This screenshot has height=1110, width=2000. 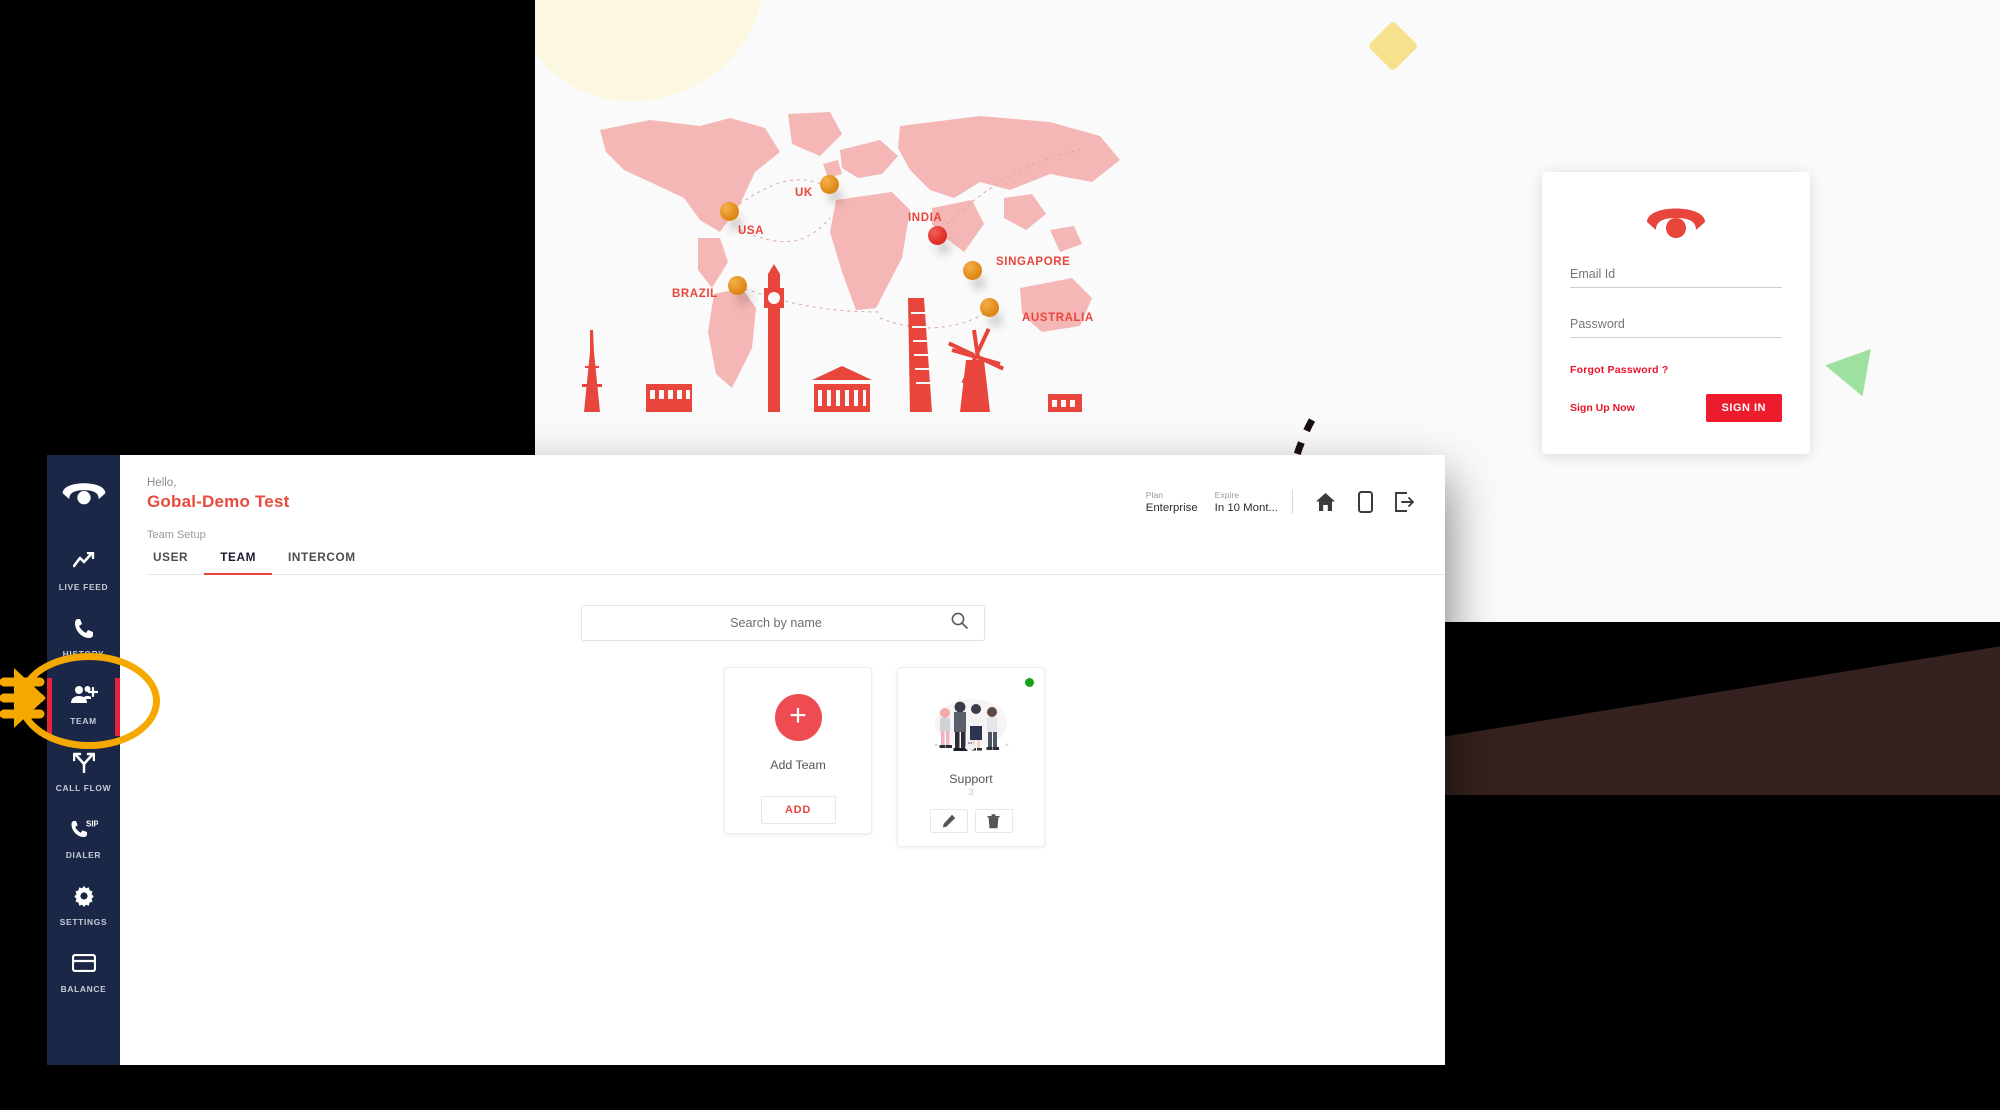 I want to click on sidebar-item-balance: BALANCE, so click(x=83, y=971).